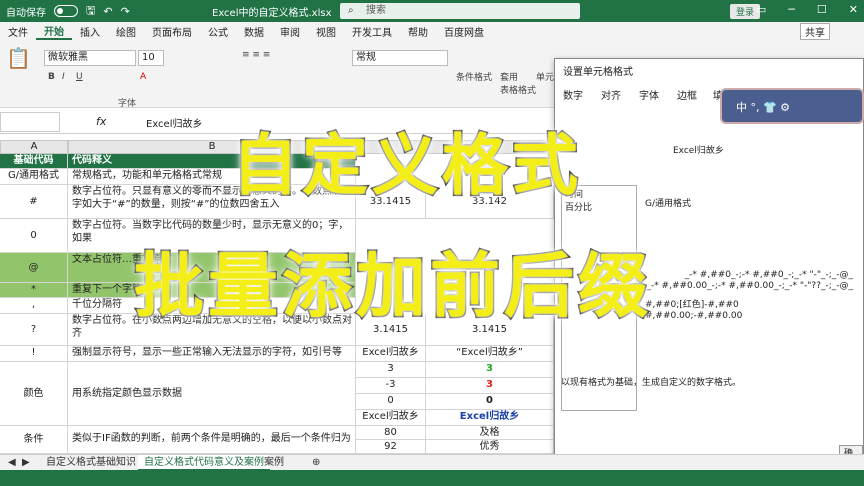 This screenshot has height=486, width=864. I want to click on avatar-toolbar: 中 °, 👕 ⚙, so click(792, 106).